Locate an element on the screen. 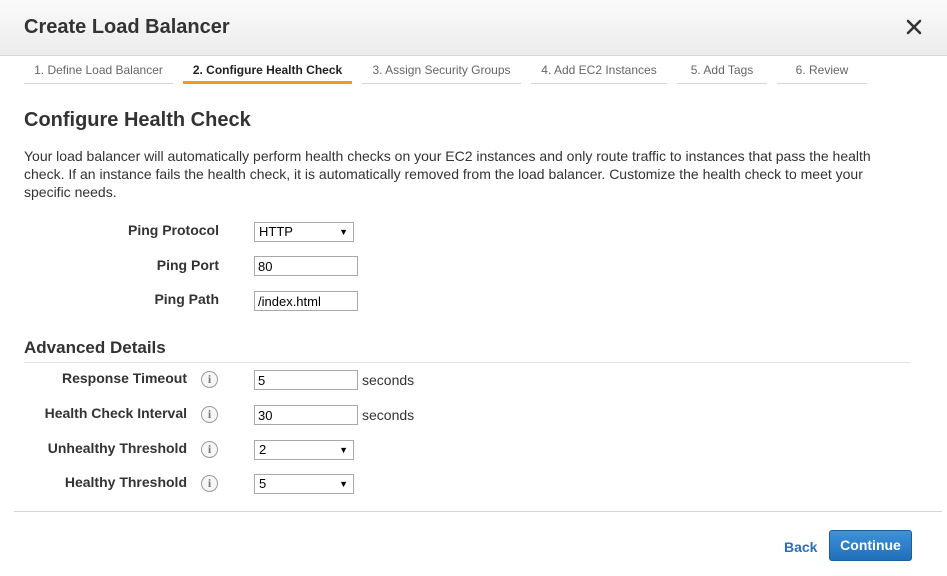  tab-add-ec2-instances: 4. Add EC2 Instances is located at coordinates (599, 73).